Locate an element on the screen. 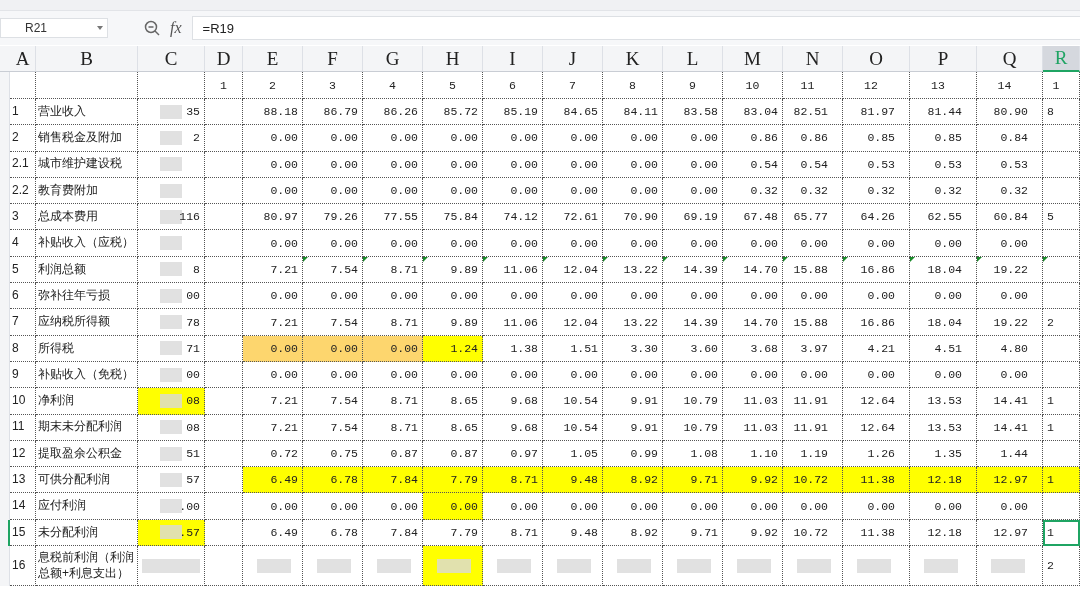 Image resolution: width=1080 pixels, height=589 pixels. table-cell: 82.51 is located at coordinates (813, 112).